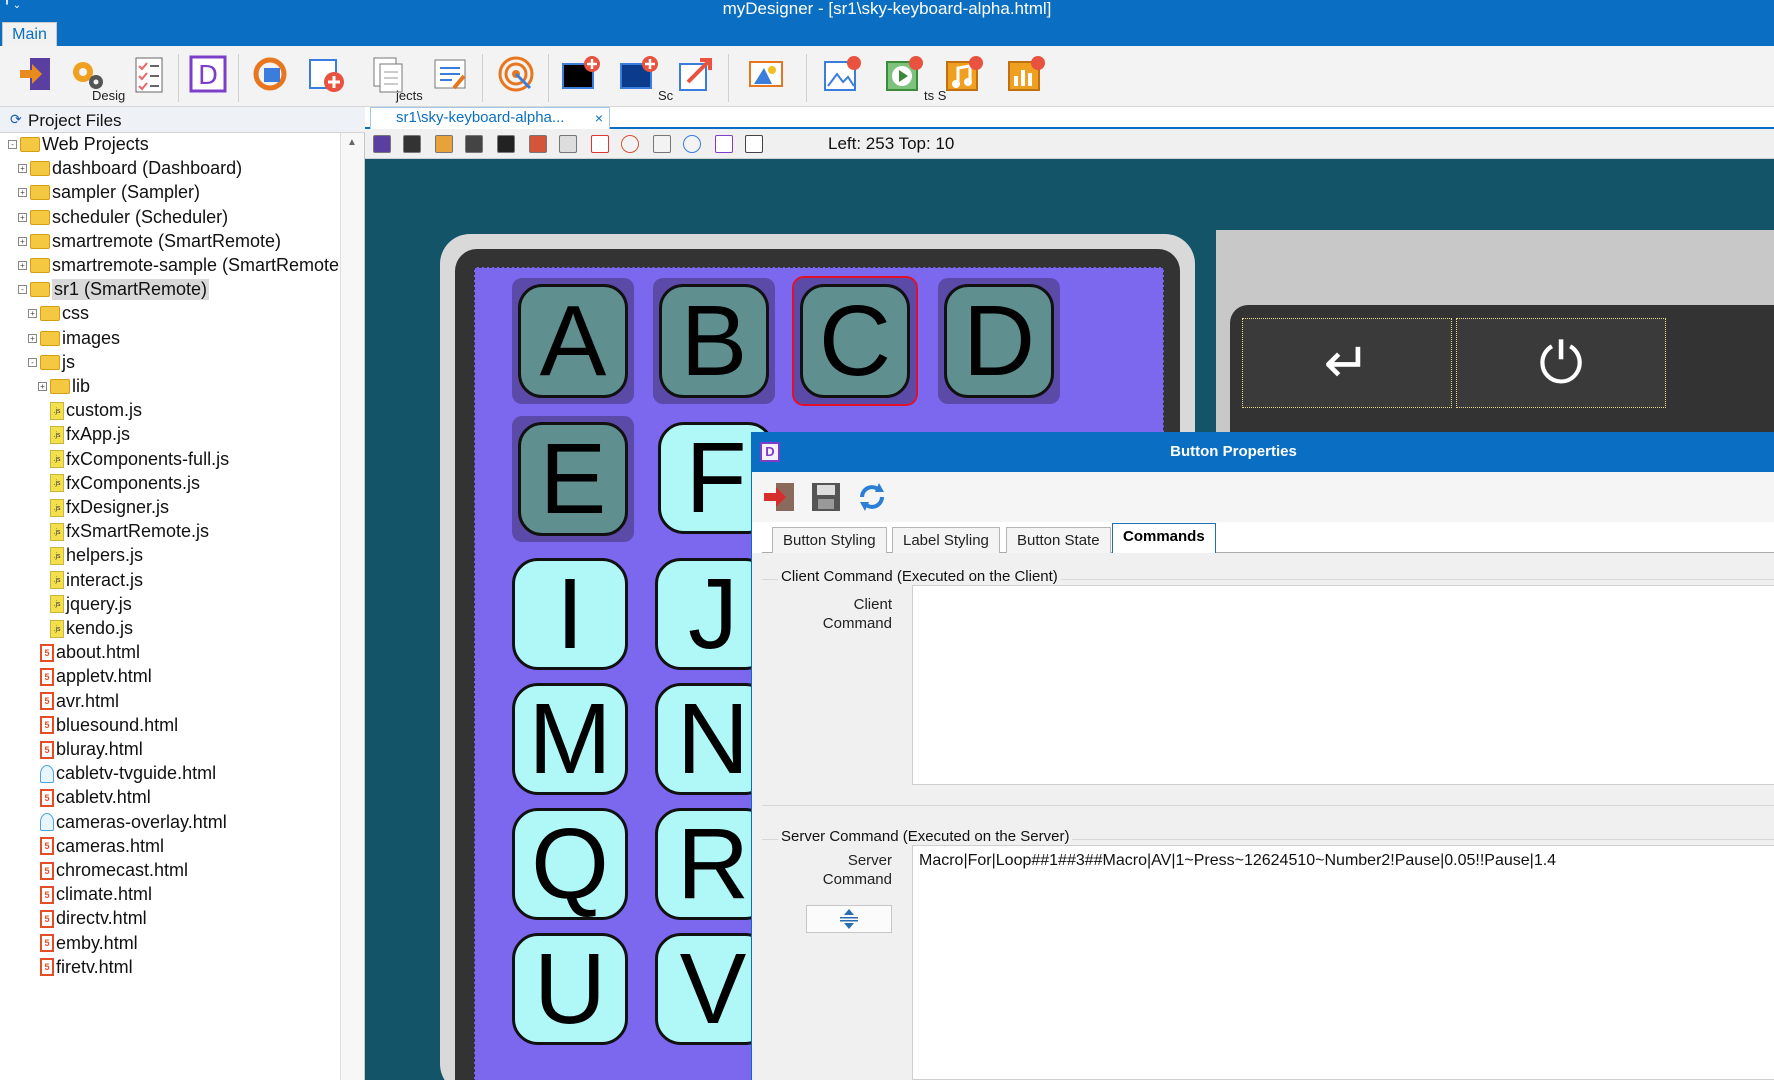 This screenshot has height=1080, width=1774. Describe the element at coordinates (766, 77) in the screenshot. I see `image-button` at that location.